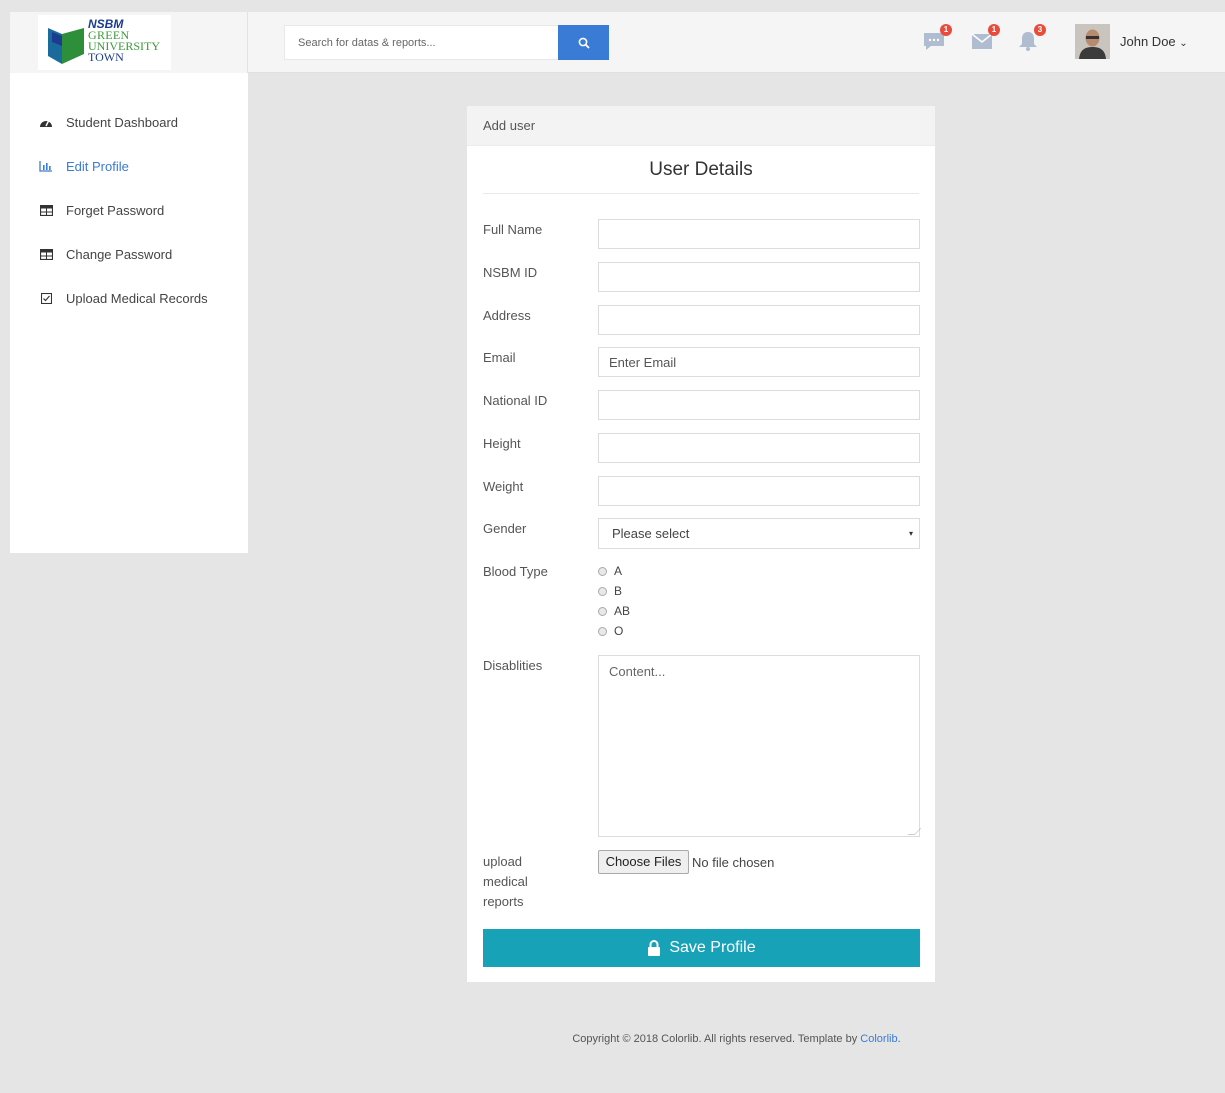 Image resolution: width=1225 pixels, height=1093 pixels. Describe the element at coordinates (513, 229) in the screenshot. I see `full-name-label: Full Name` at that location.